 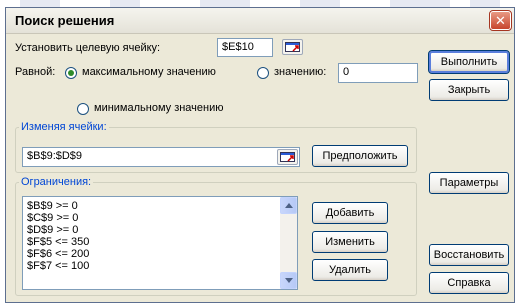 What do you see at coordinates (65, 20) in the screenshot?
I see `window-title: Поиск решения` at bounding box center [65, 20].